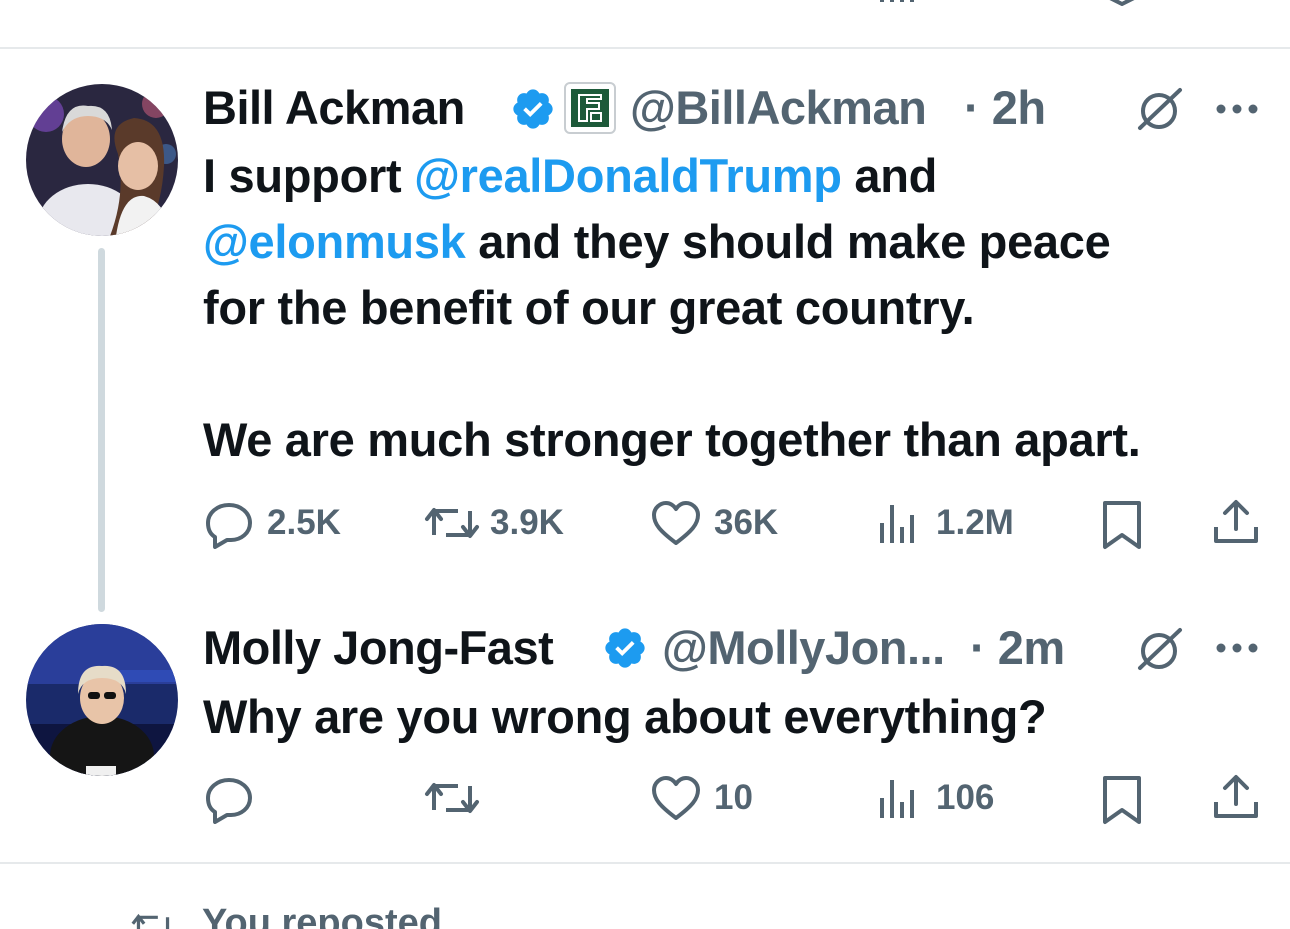  What do you see at coordinates (304, 522) in the screenshot?
I see `tweet1-reply-count: 2.5K` at bounding box center [304, 522].